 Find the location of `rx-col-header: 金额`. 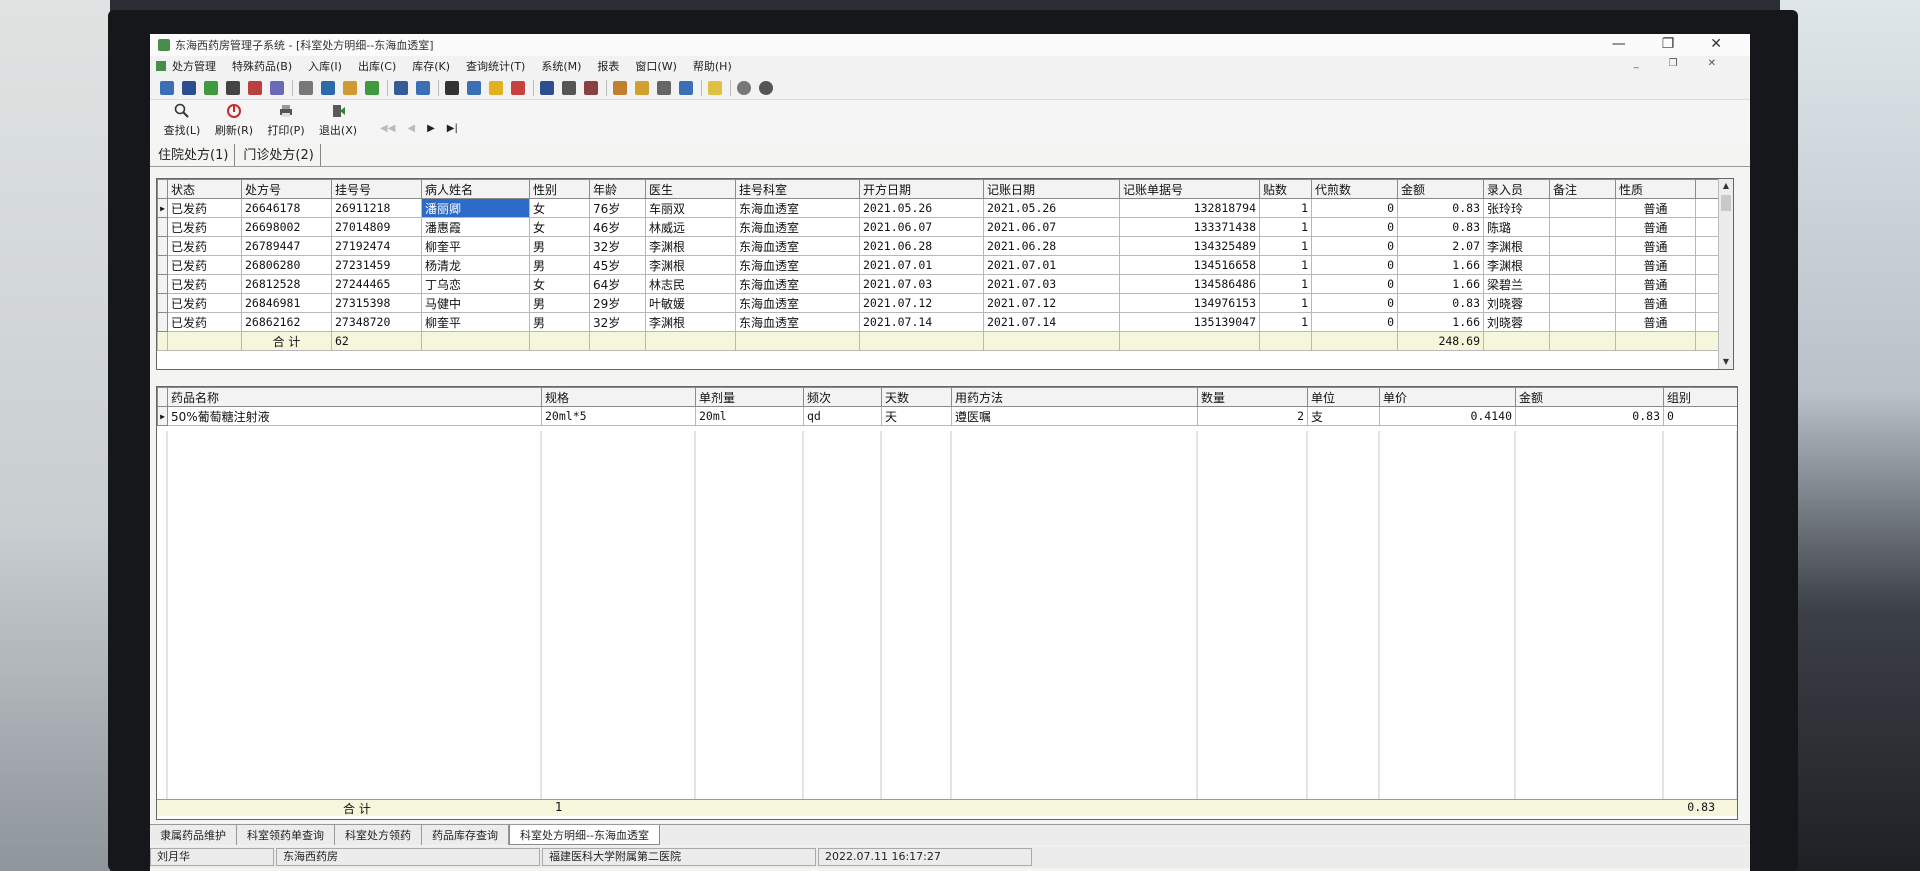

rx-col-header: 金额 is located at coordinates (1440, 189).